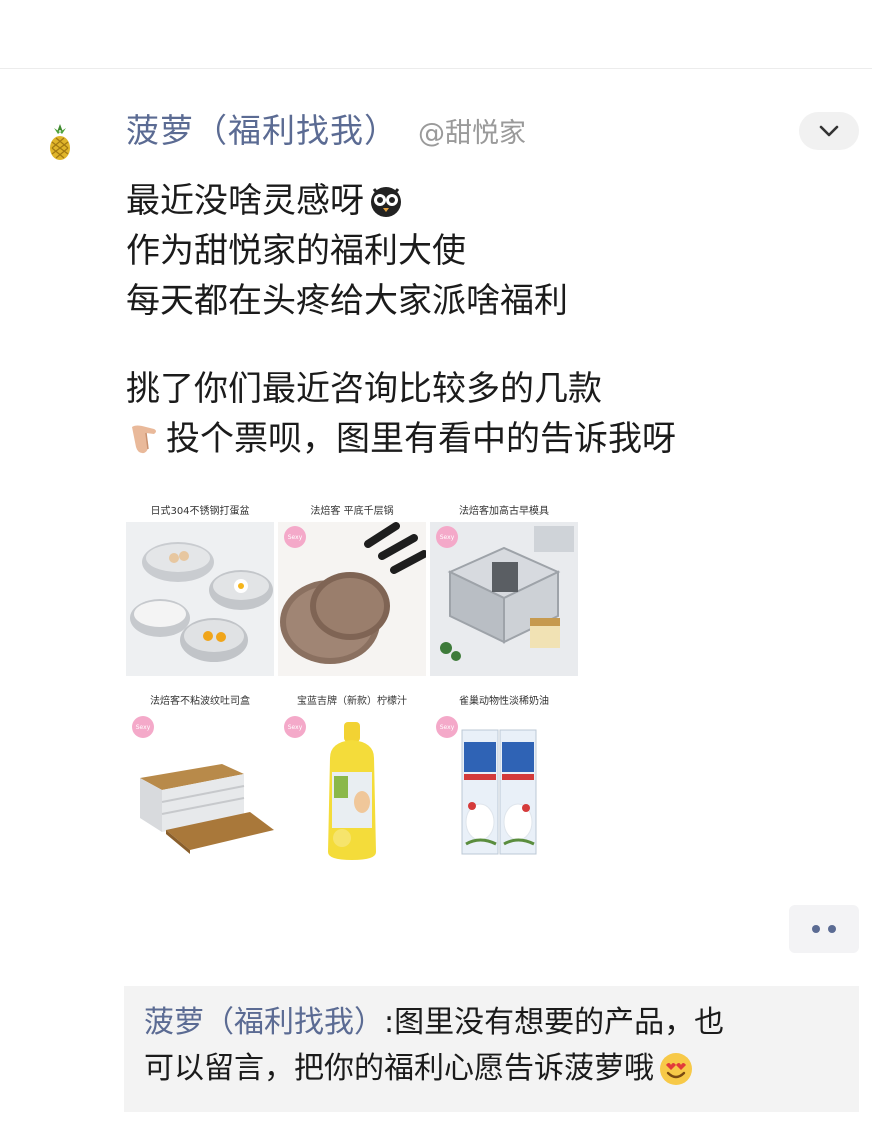 Image resolution: width=872 pixels, height=1122 pixels. I want to click on chevron-down-icon, so click(829, 131).